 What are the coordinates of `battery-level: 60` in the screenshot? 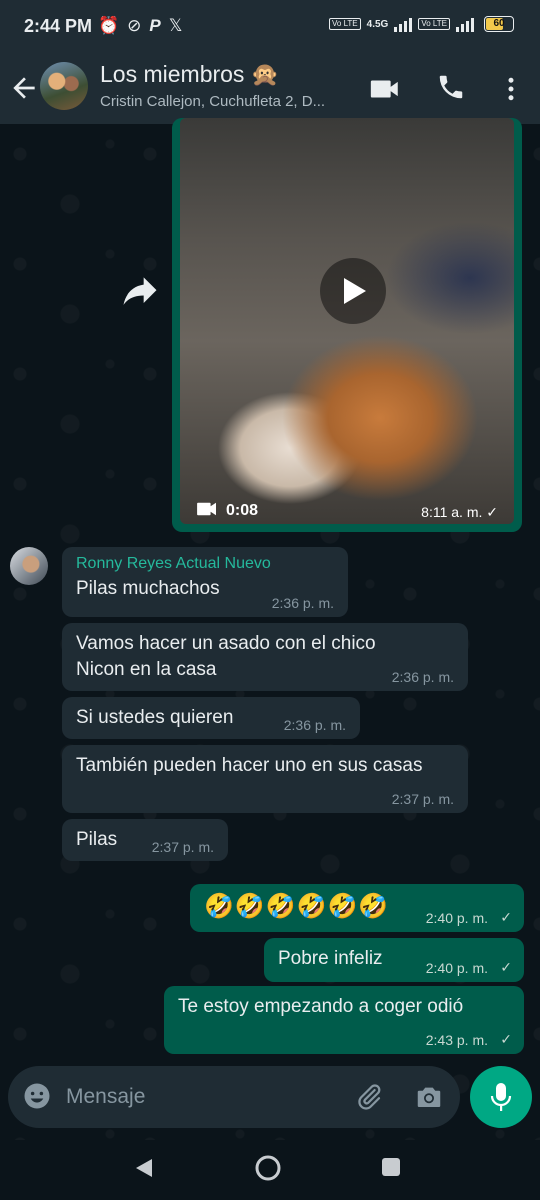 It's located at (499, 23).